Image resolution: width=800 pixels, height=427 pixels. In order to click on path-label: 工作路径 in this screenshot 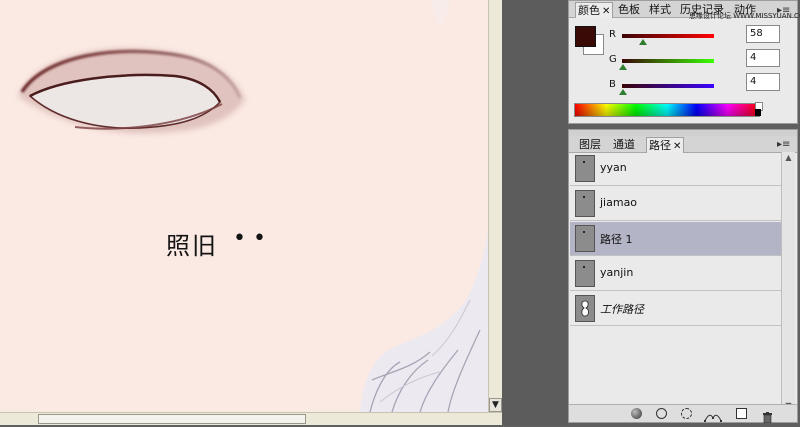, I will do `click(622, 309)`.